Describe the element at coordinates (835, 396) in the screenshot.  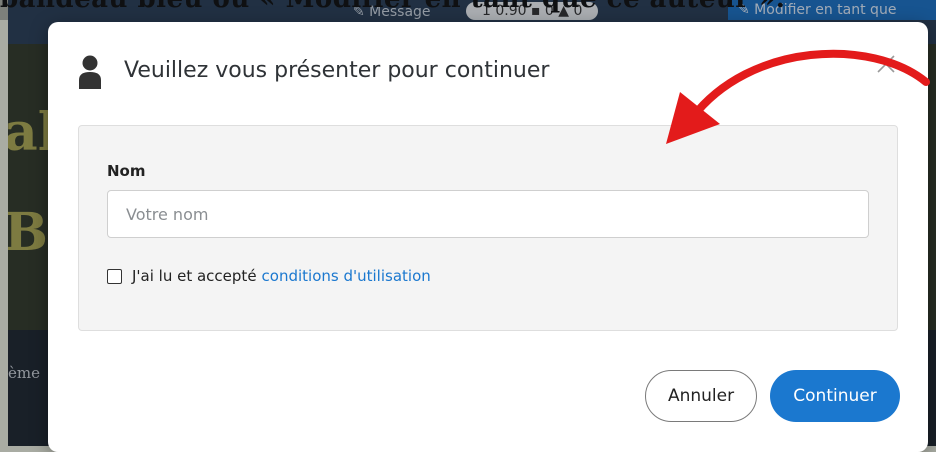
I see `continue-button: Continuer` at that location.